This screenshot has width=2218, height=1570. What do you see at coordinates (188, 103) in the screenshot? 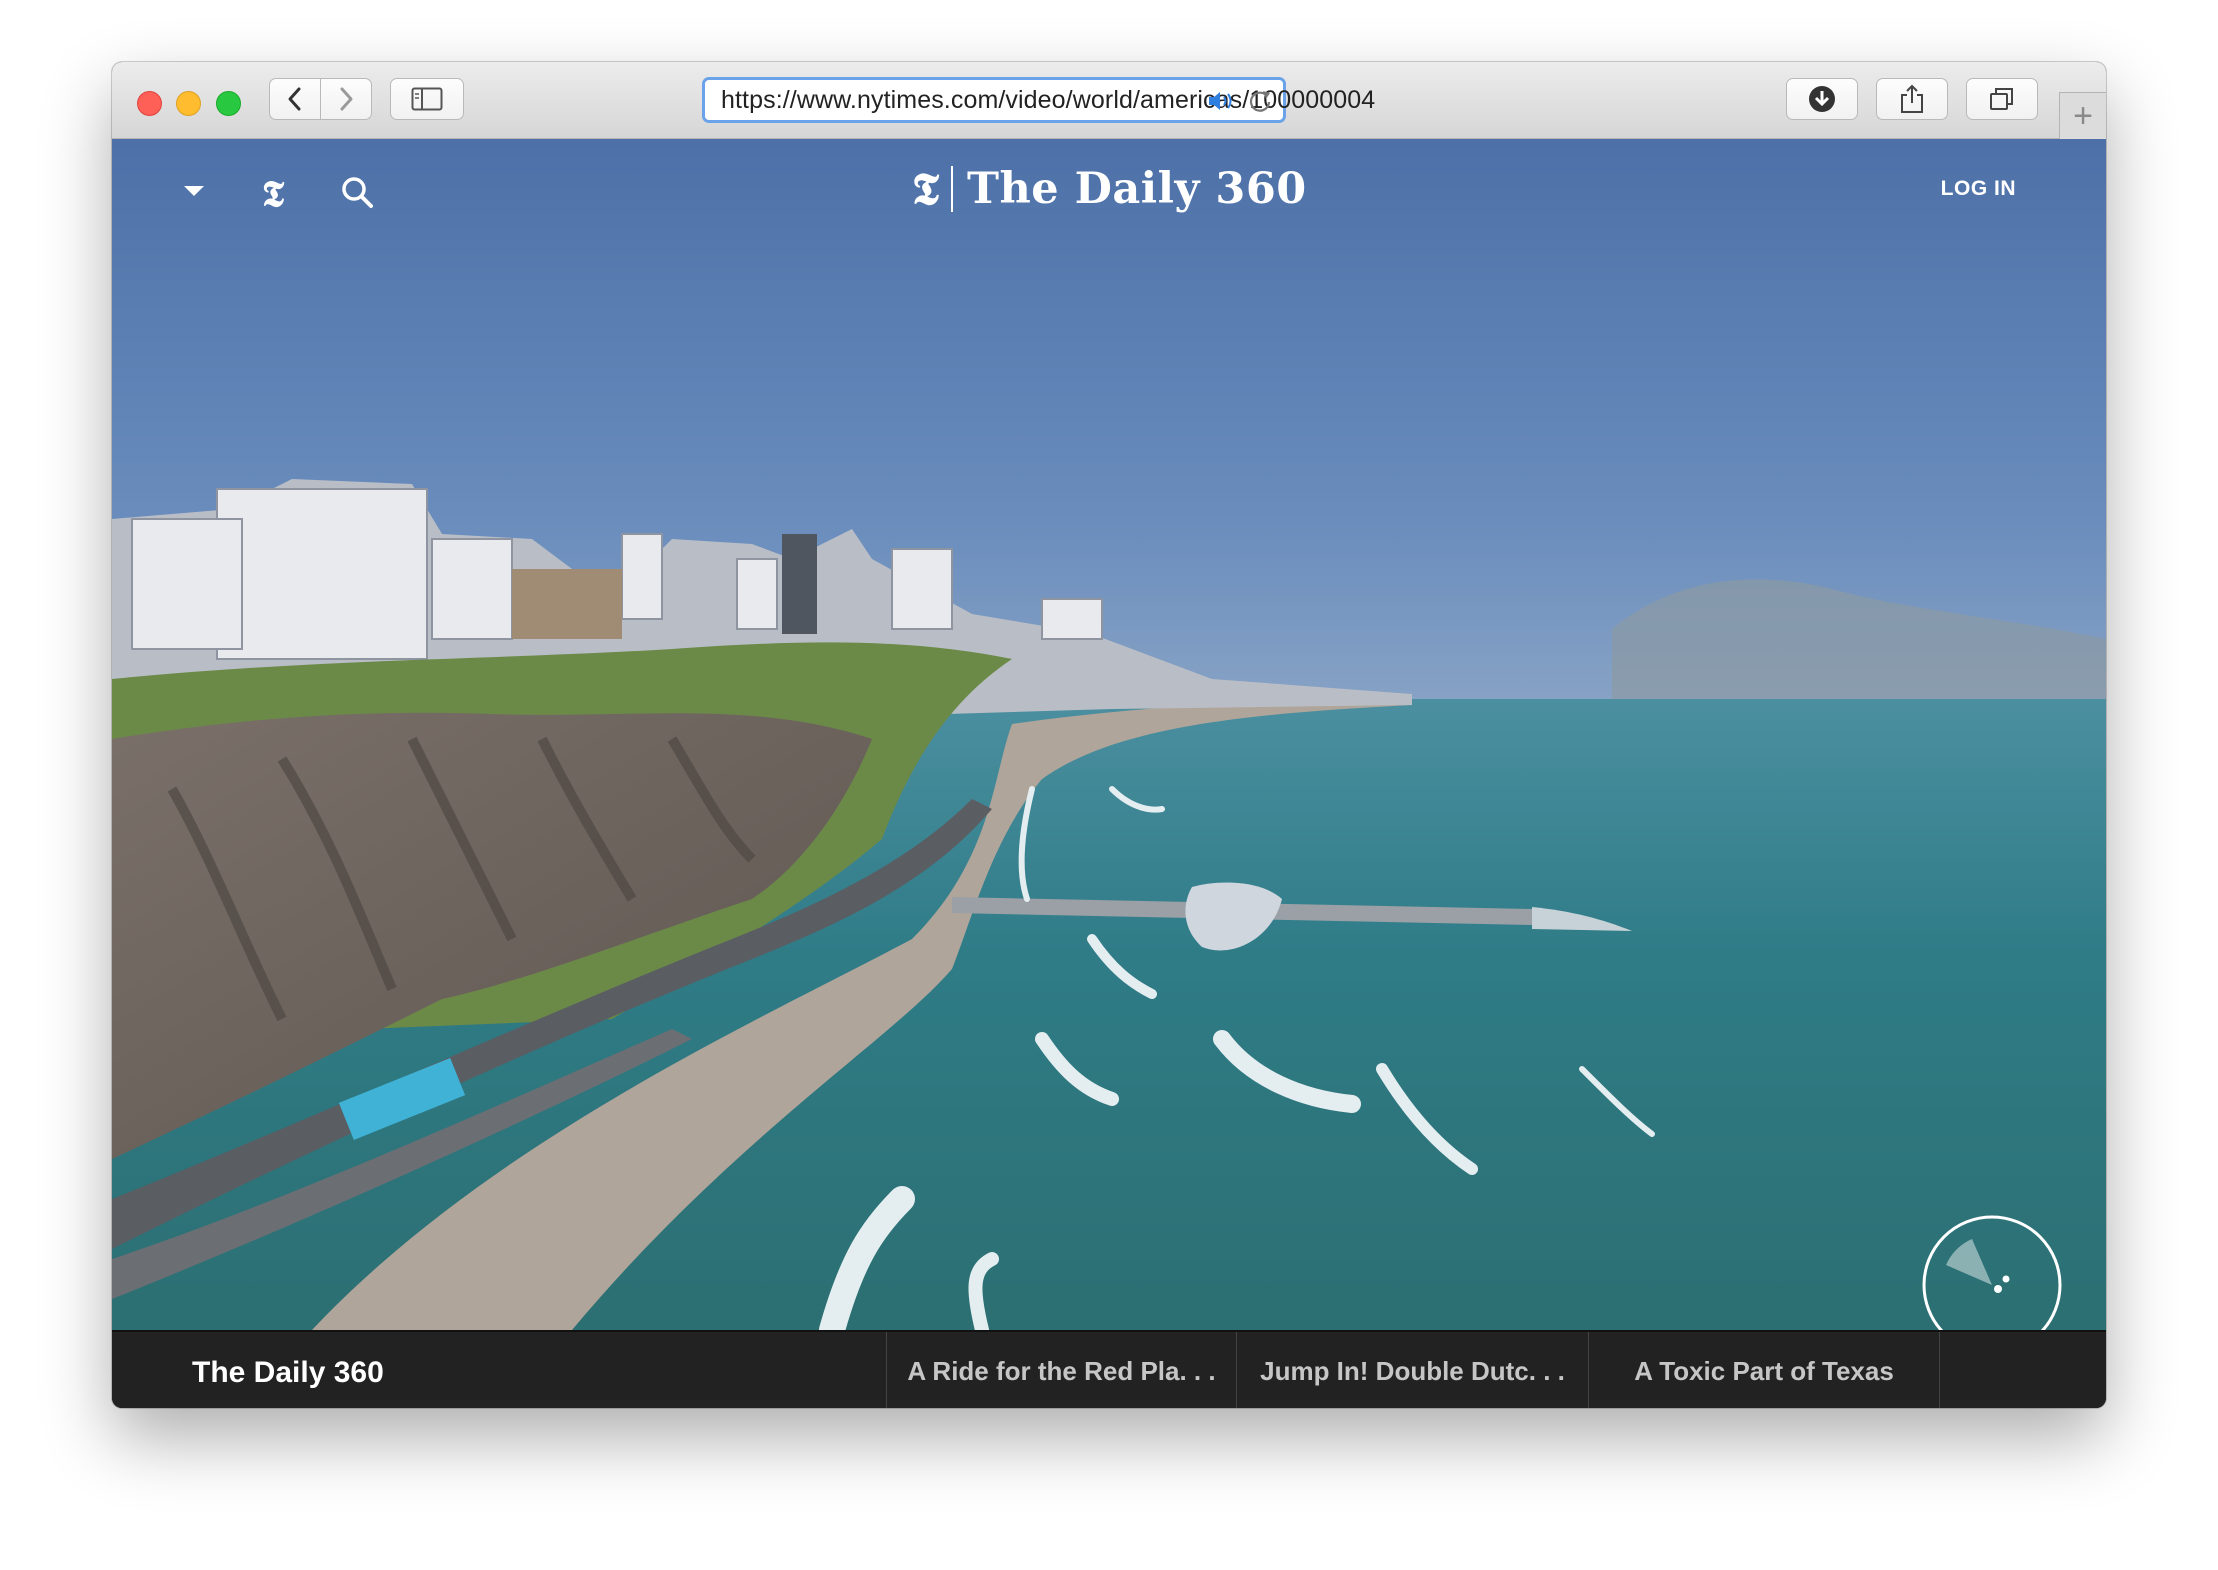
I see `minimize-window-button` at bounding box center [188, 103].